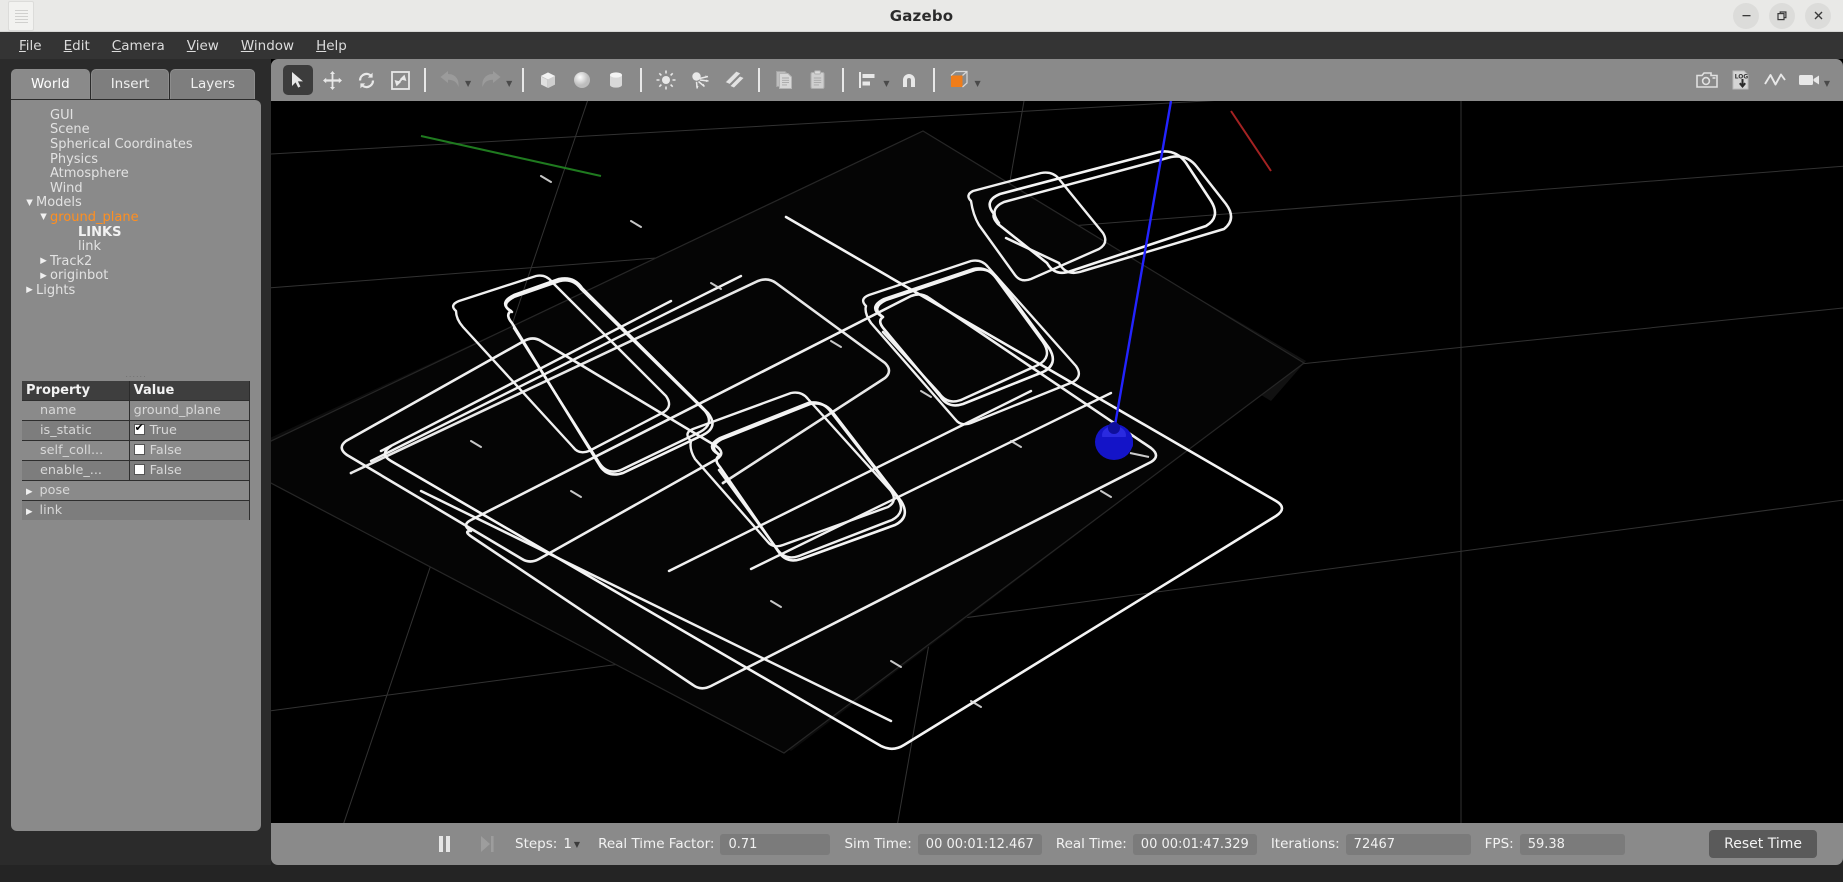 Image resolution: width=1843 pixels, height=882 pixels. I want to click on tree-item-scene: ▶Scene, so click(136, 130).